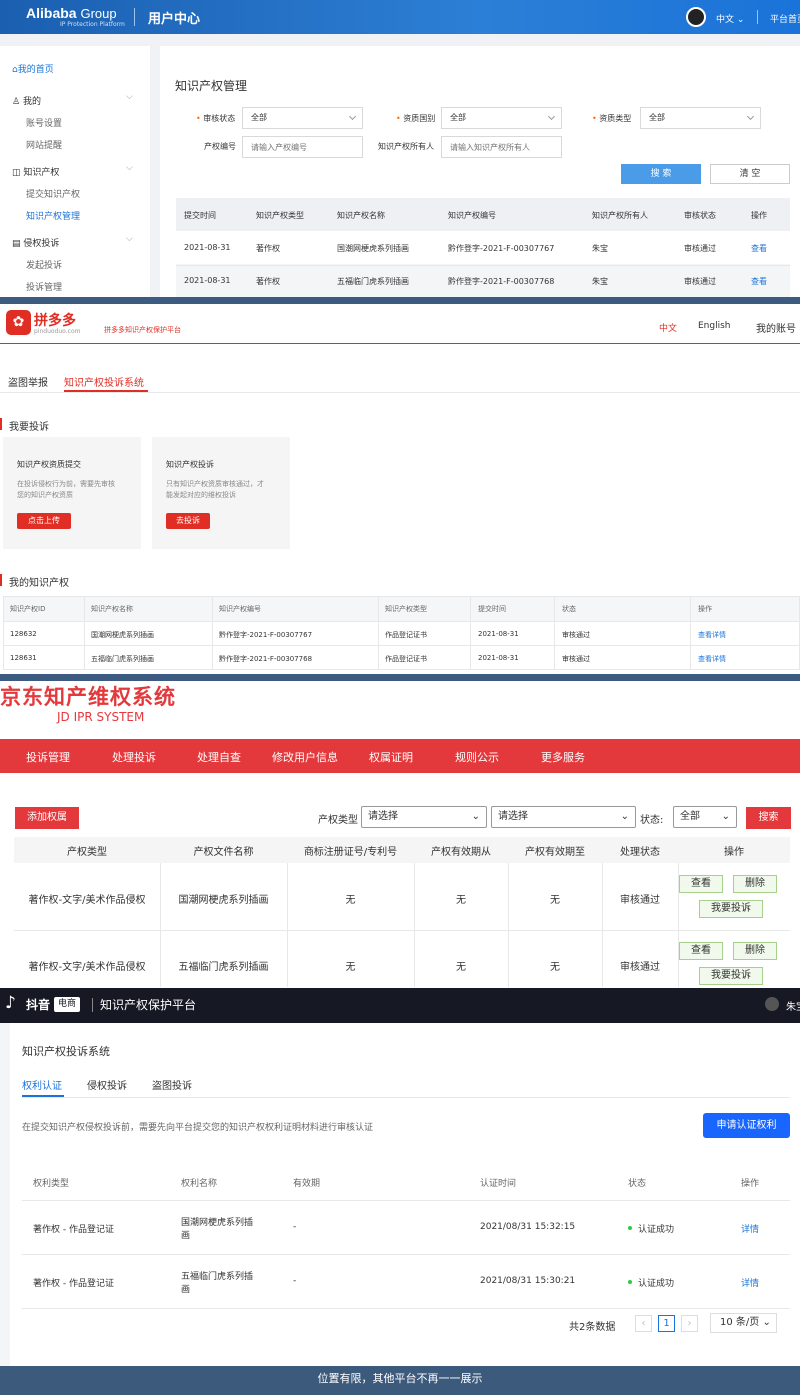 The height and width of the screenshot is (1395, 800). What do you see at coordinates (528, 1281) in the screenshot?
I see `table-cell: 2021/08/31 15:30:21` at bounding box center [528, 1281].